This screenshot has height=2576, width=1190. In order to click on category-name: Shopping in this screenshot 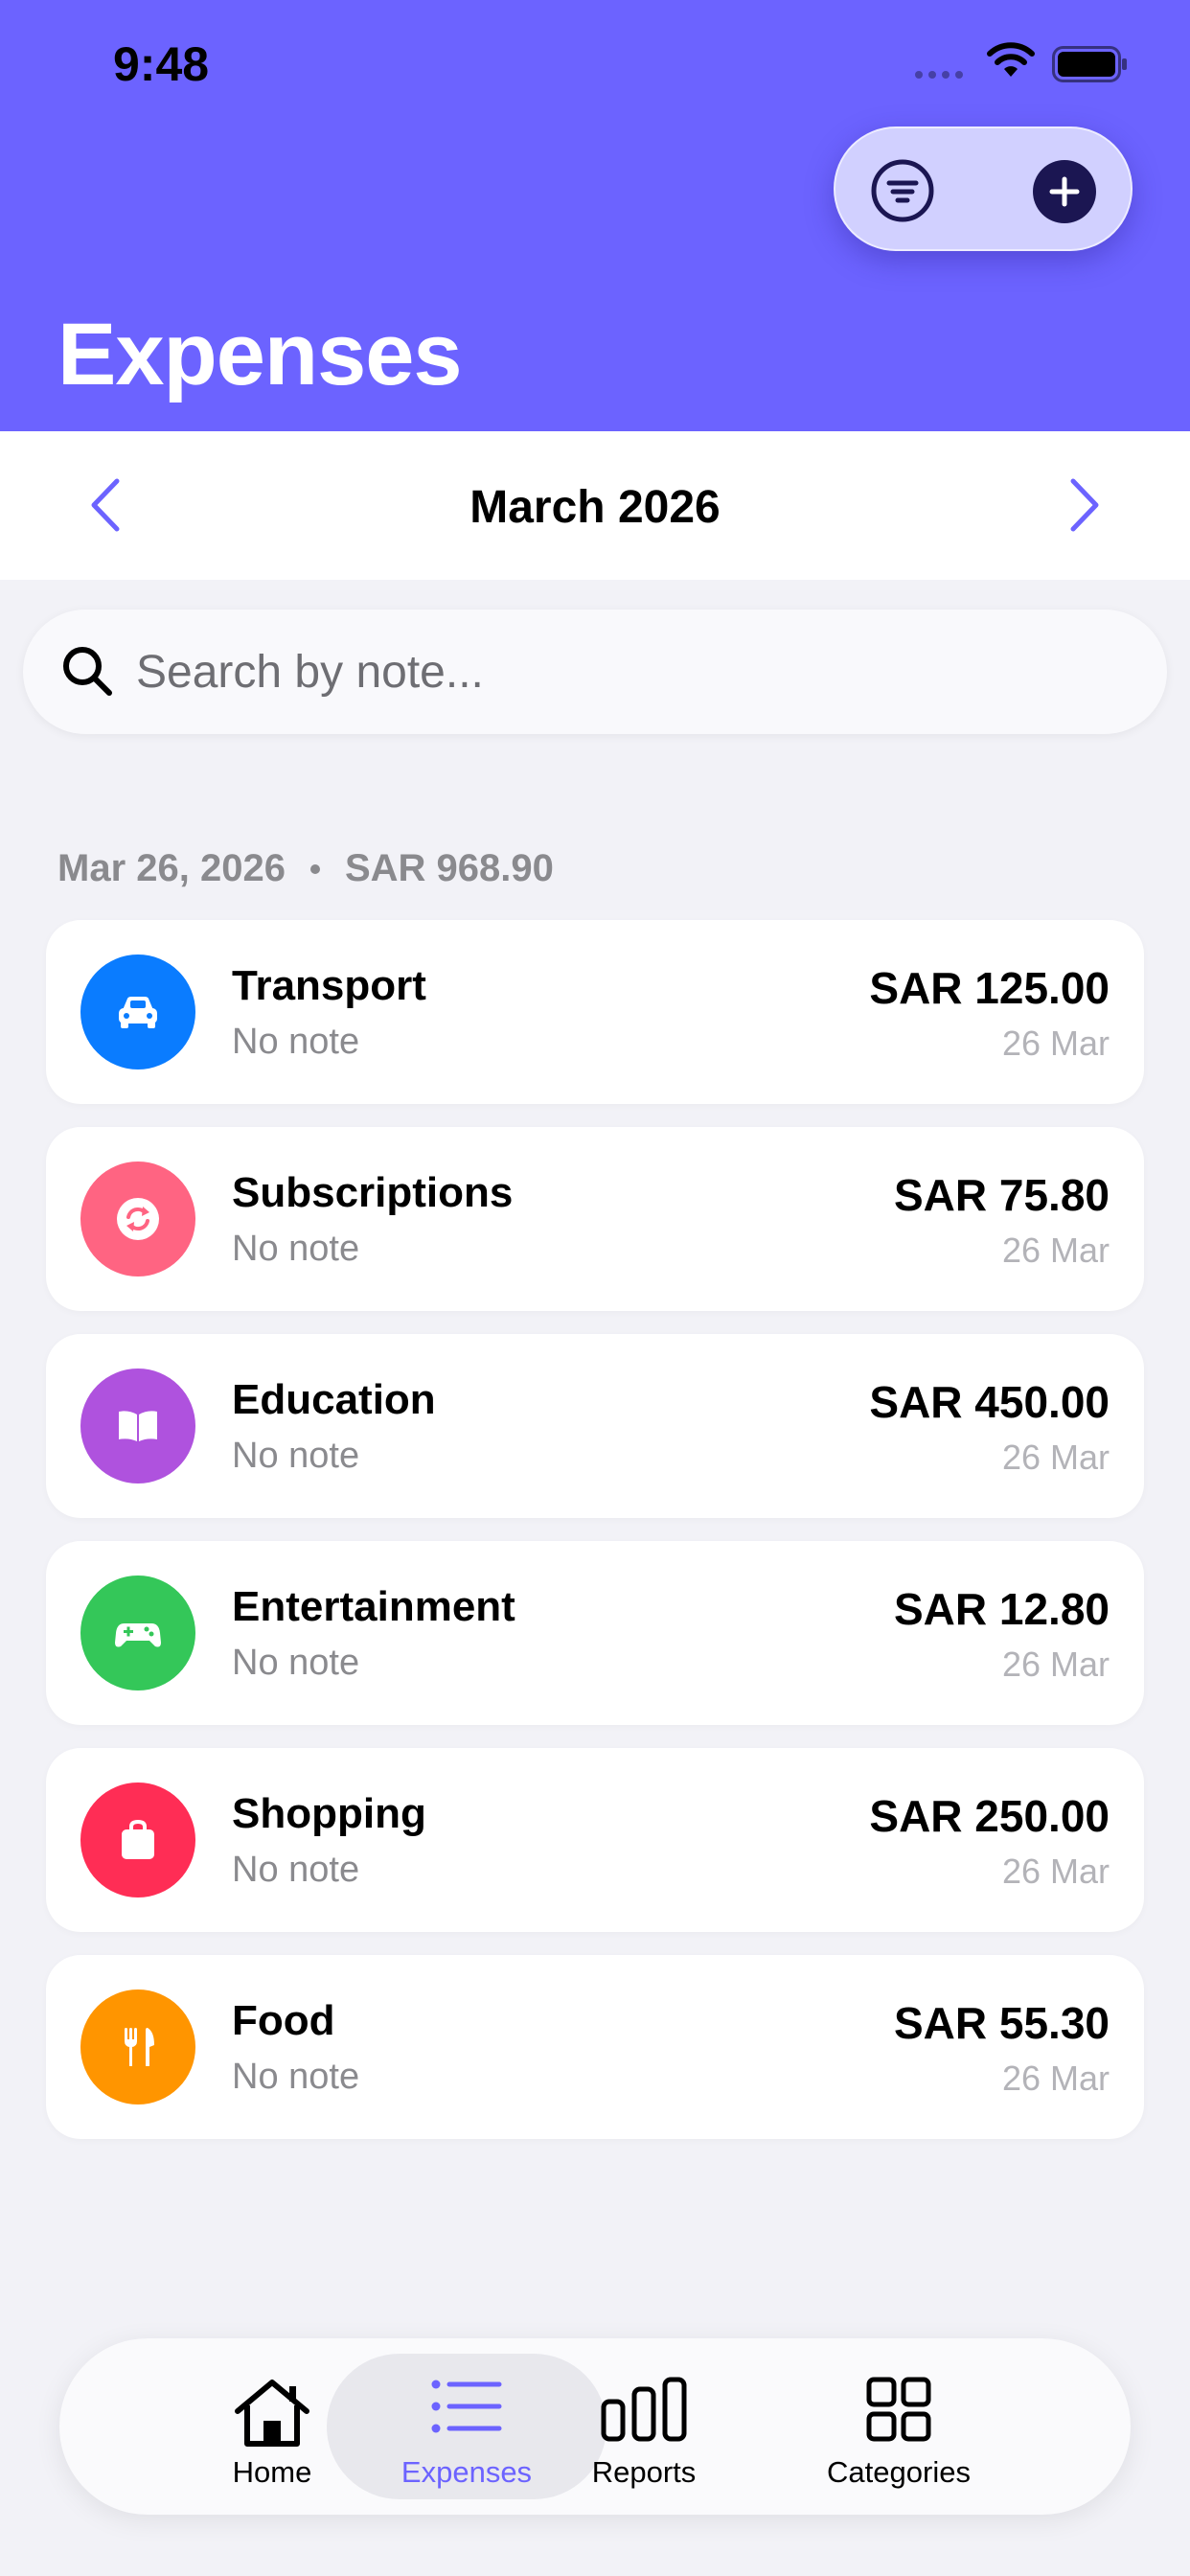, I will do `click(329, 1813)`.